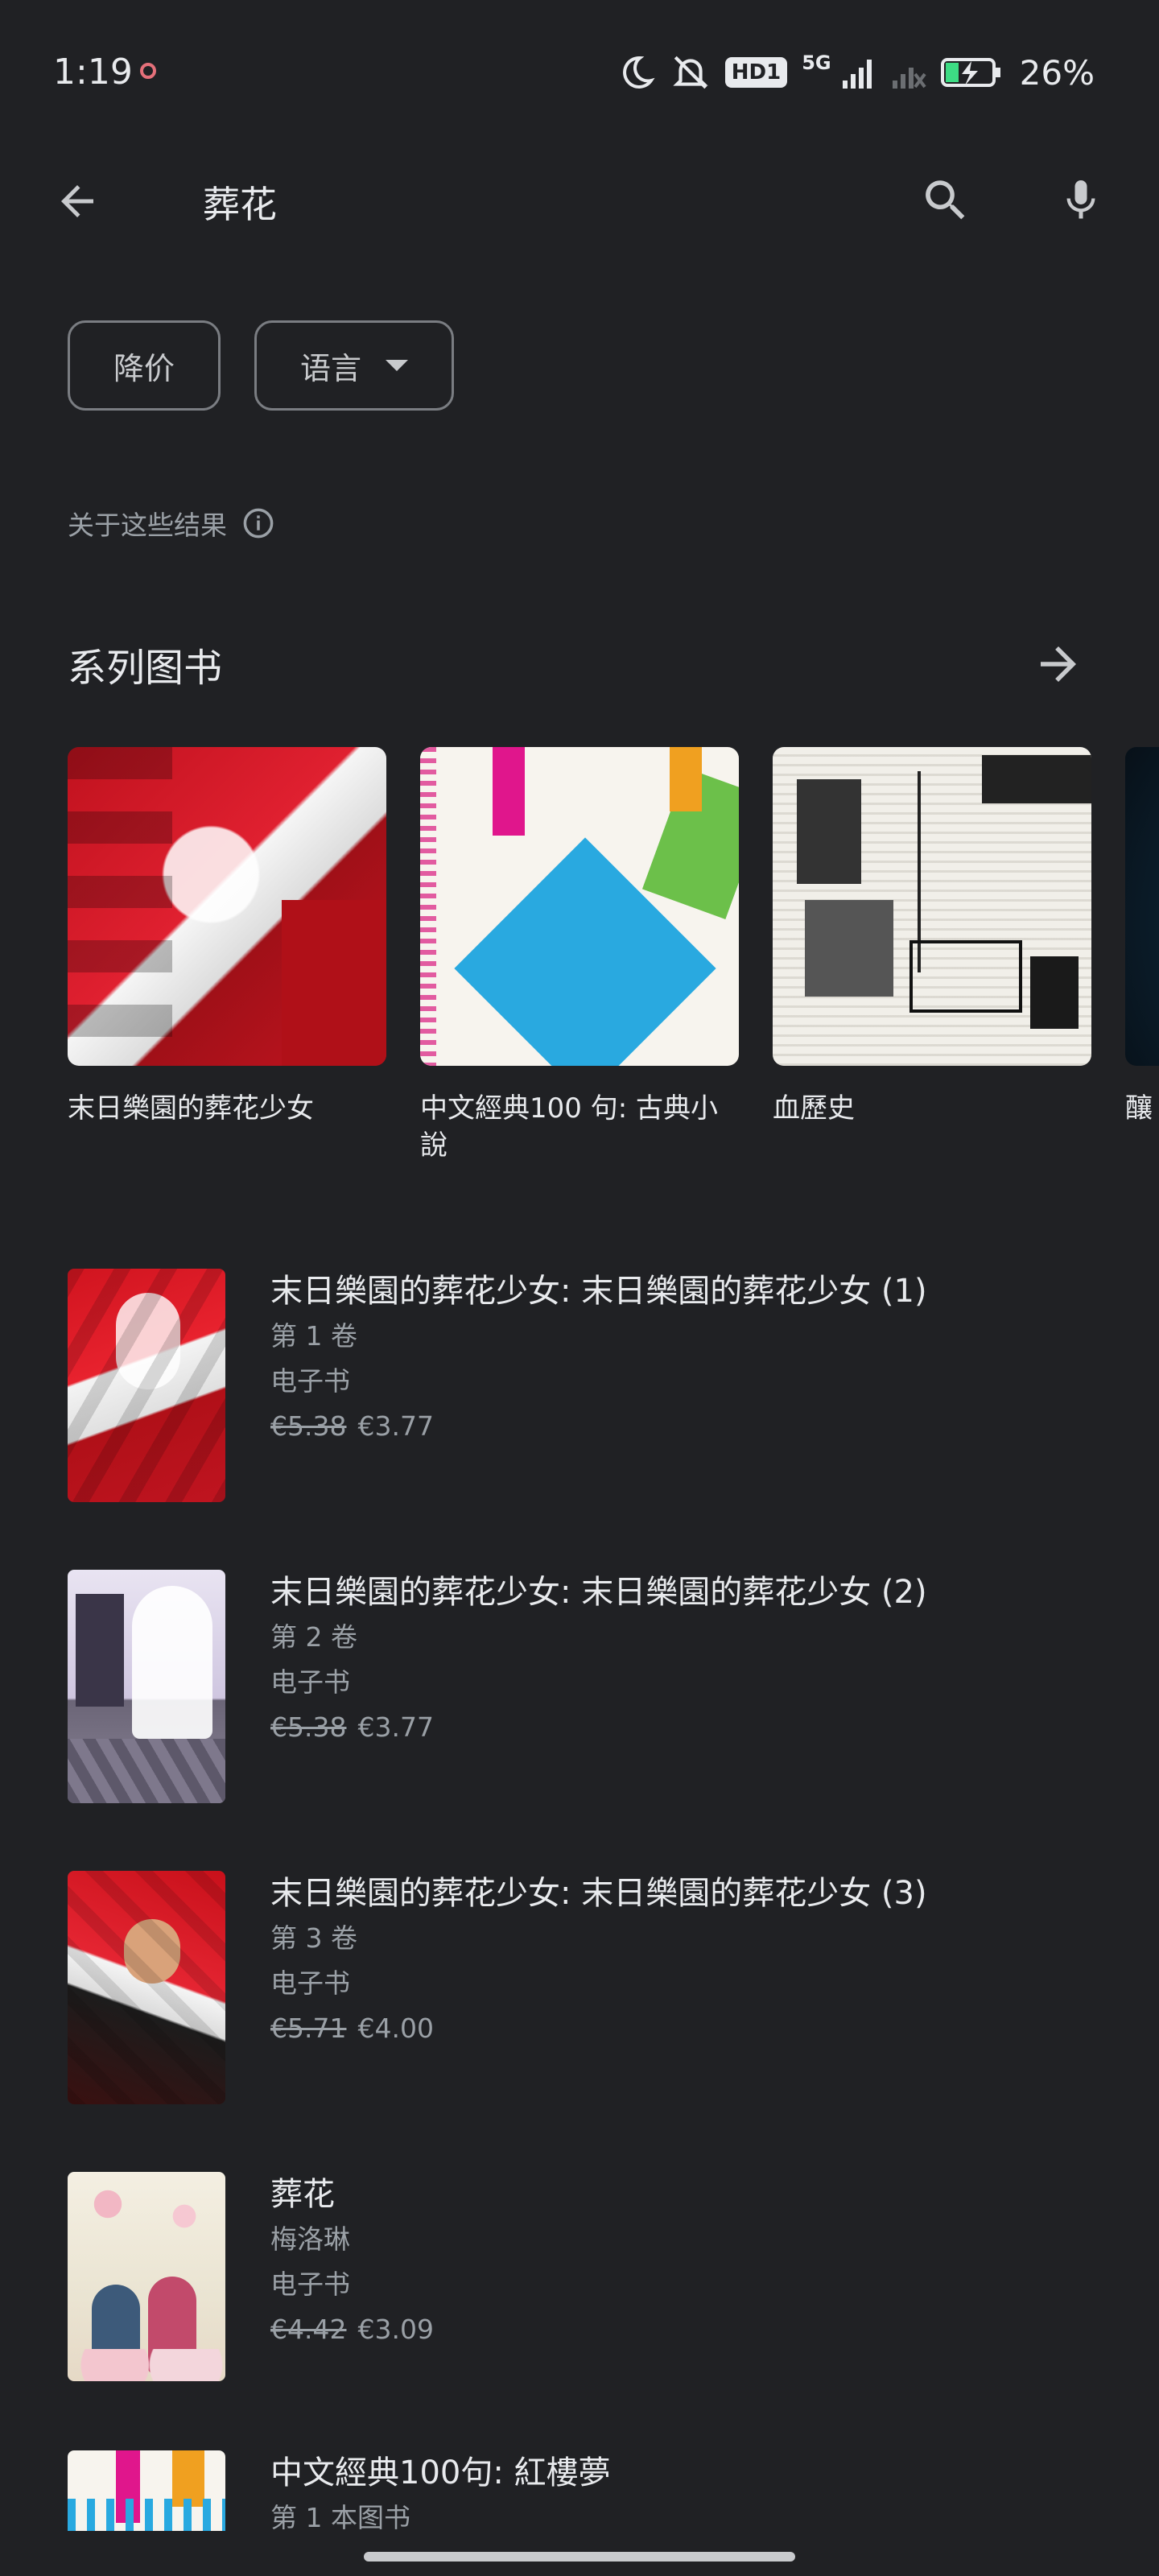 The width and height of the screenshot is (1159, 2576). What do you see at coordinates (258, 523) in the screenshot?
I see `info-icon` at bounding box center [258, 523].